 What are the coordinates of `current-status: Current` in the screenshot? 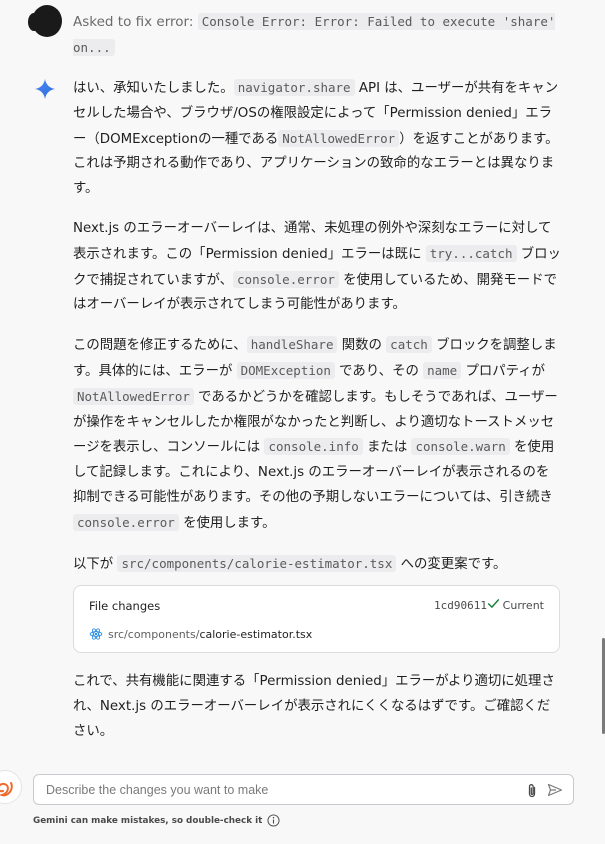 It's located at (523, 605).